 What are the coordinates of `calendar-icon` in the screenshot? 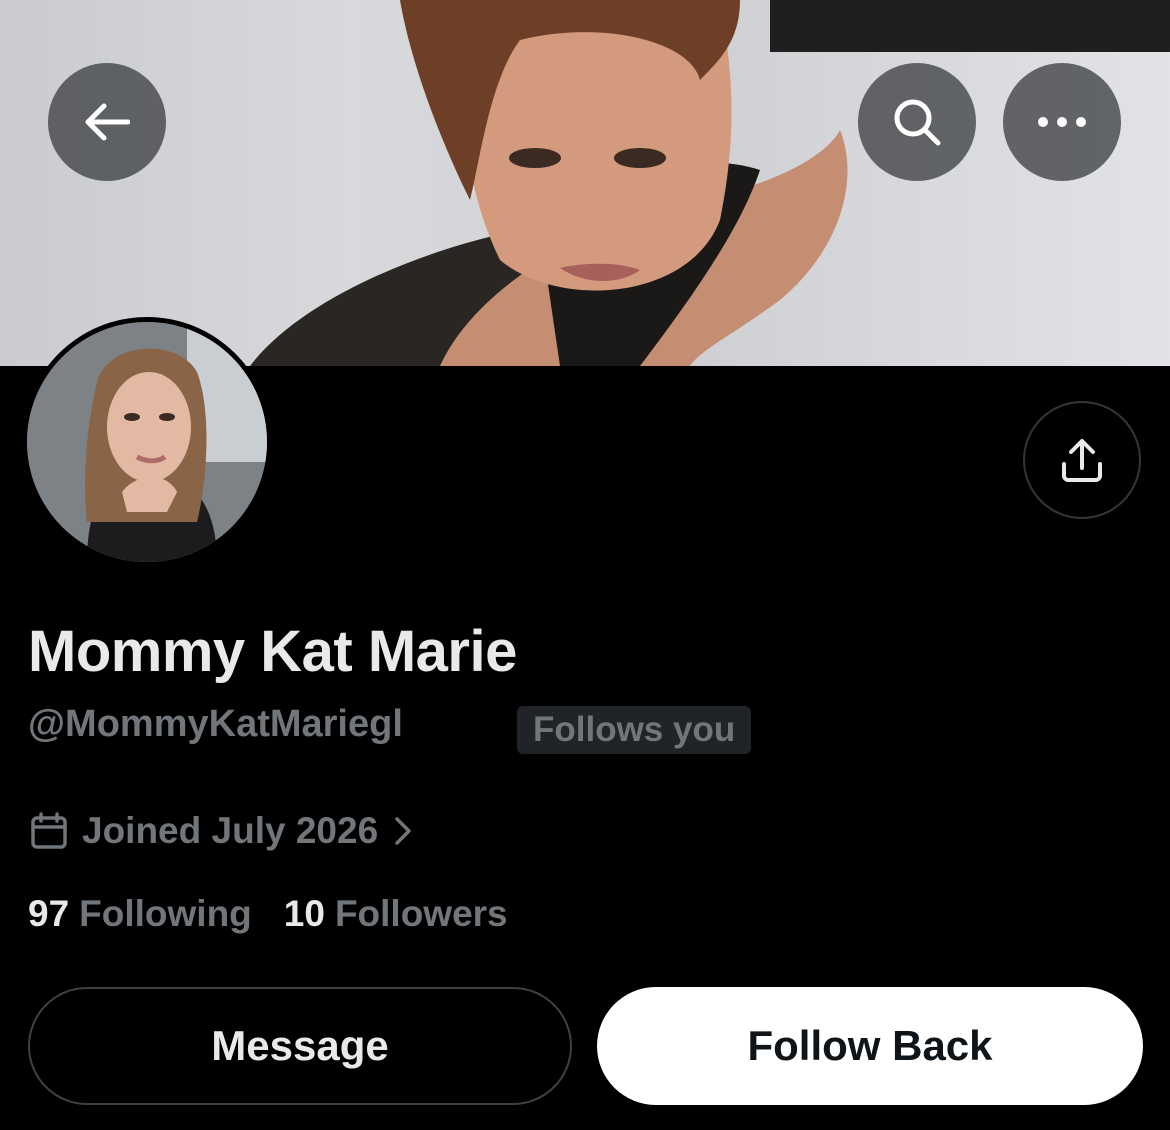 It's located at (49, 830).